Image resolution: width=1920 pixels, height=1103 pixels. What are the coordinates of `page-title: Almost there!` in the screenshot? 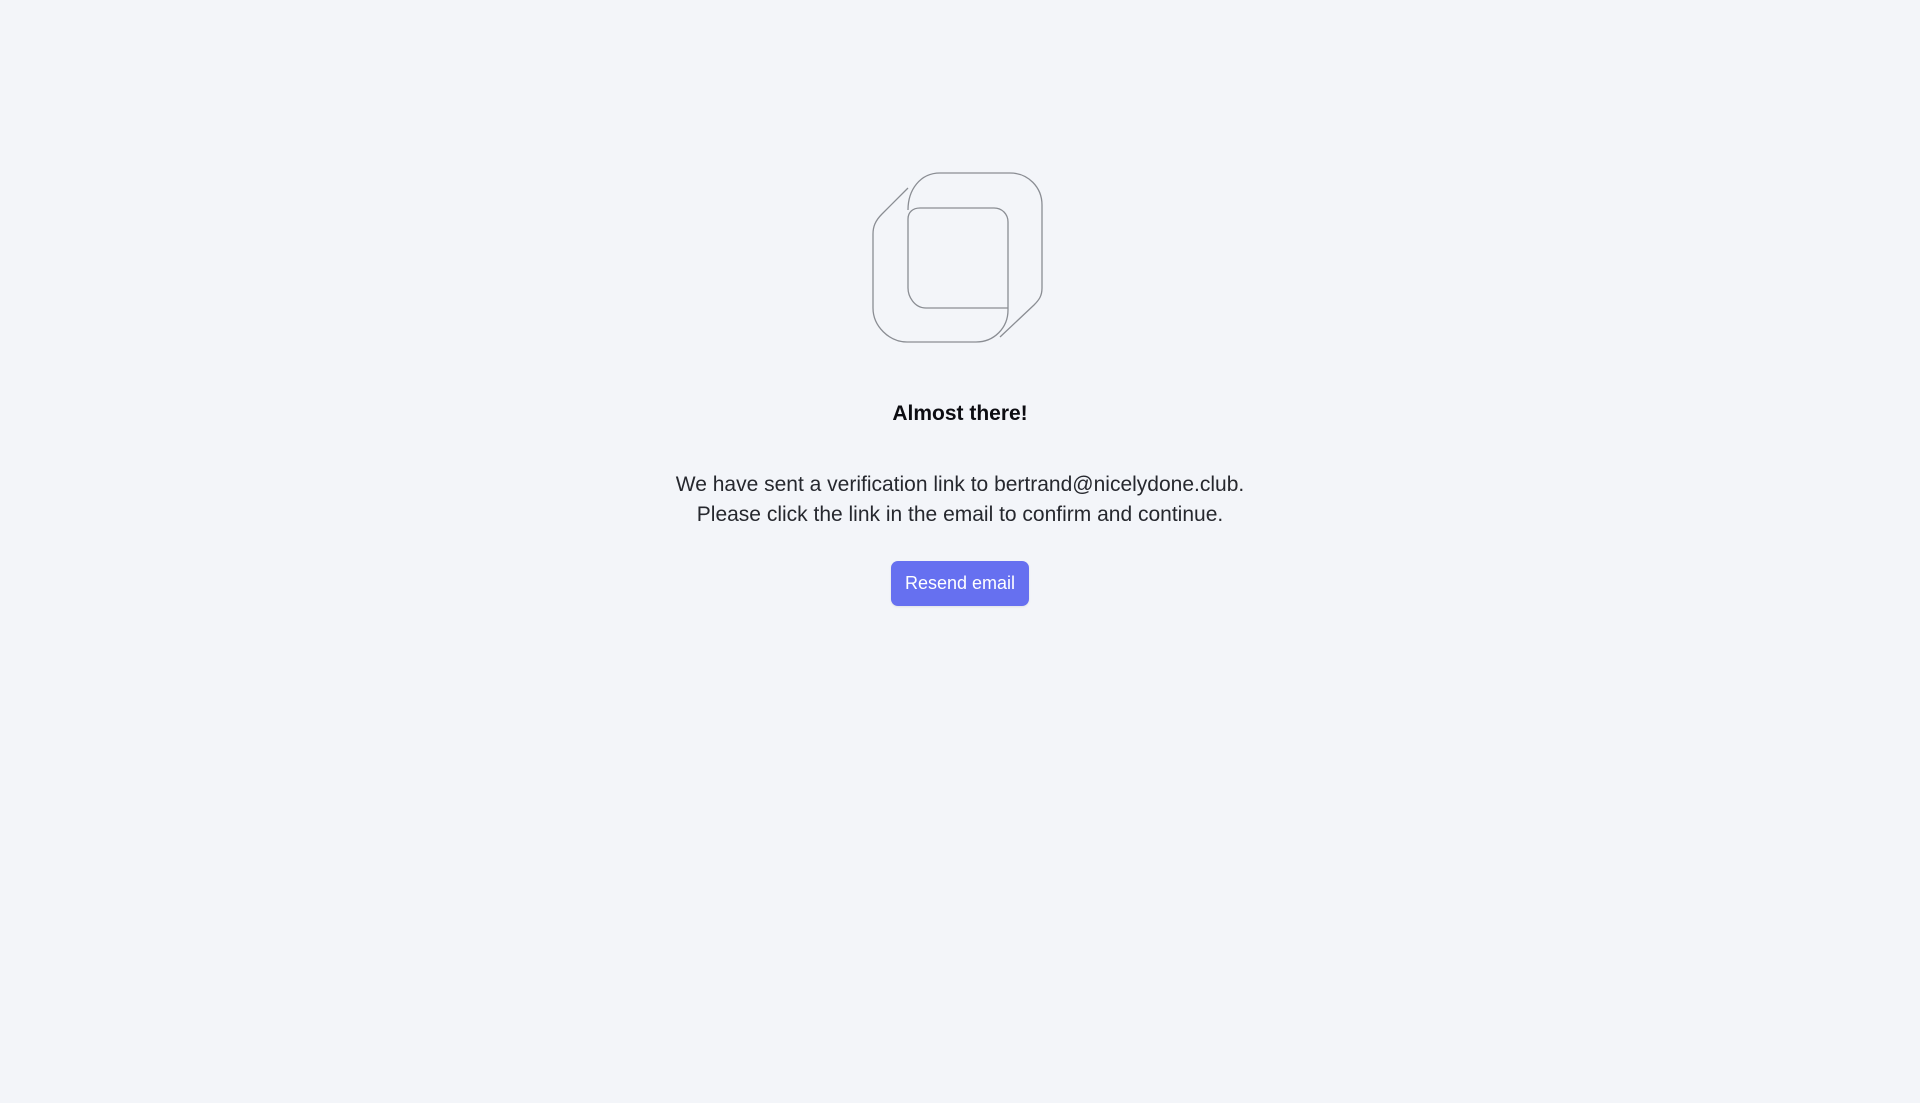 It's located at (960, 413).